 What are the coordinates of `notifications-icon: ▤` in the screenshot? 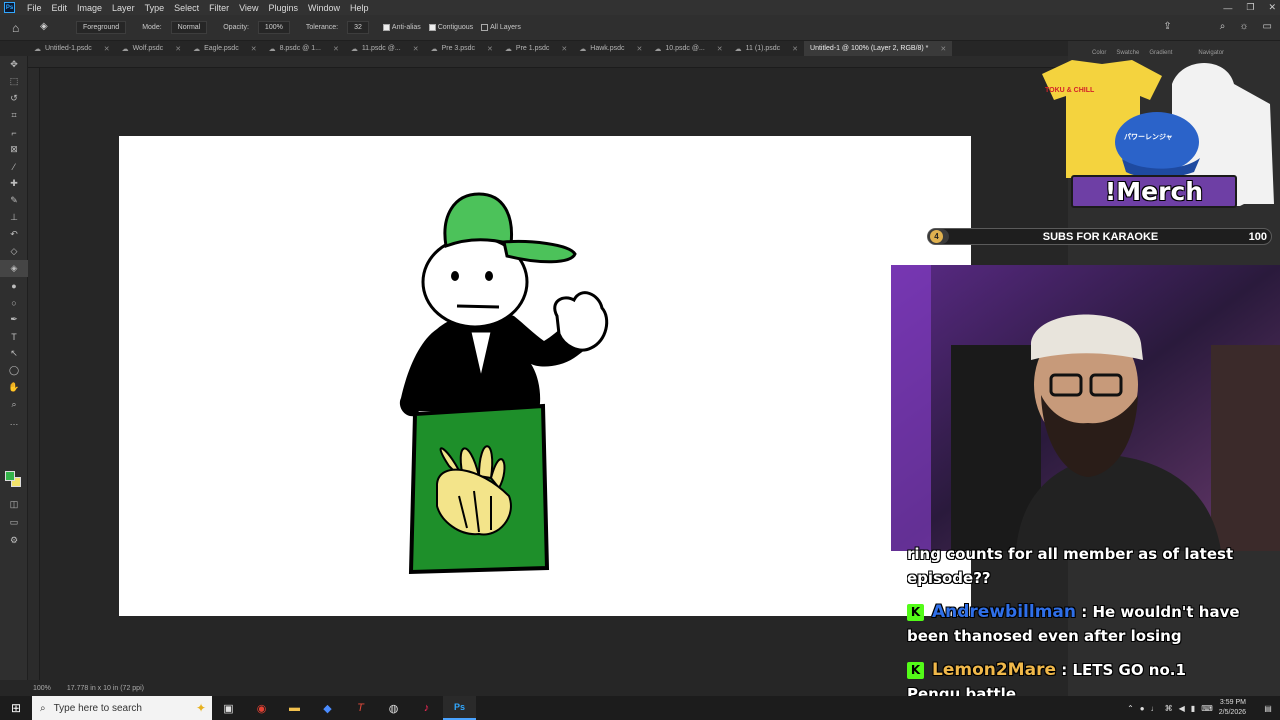 It's located at (1268, 708).